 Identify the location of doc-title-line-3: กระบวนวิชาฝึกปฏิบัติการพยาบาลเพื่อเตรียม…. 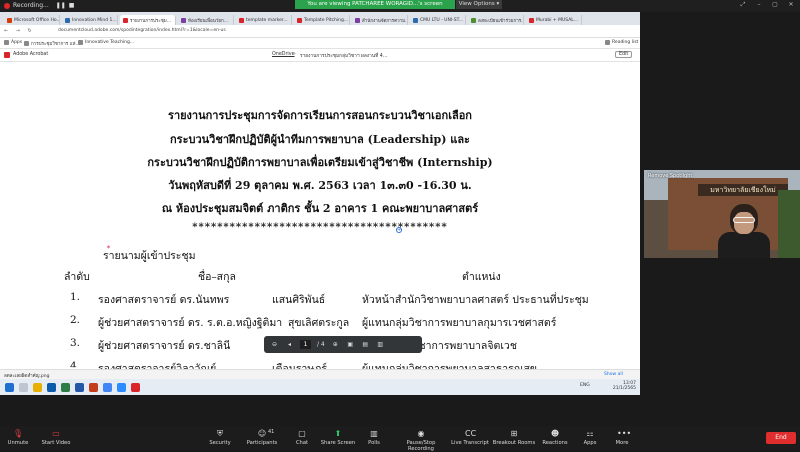
(320, 162).